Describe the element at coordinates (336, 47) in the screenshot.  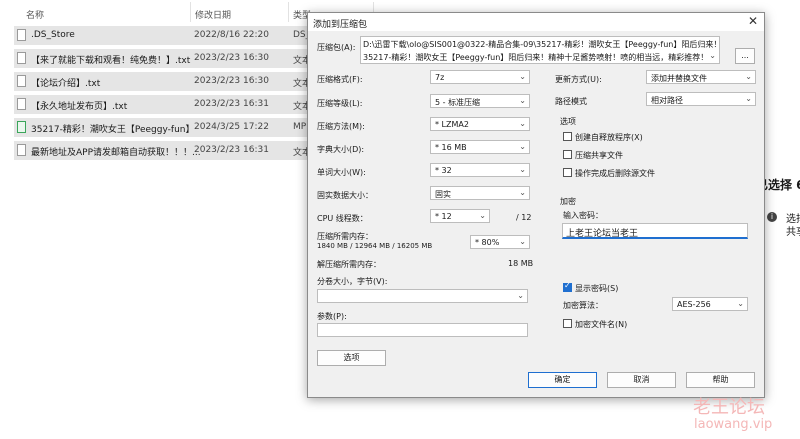
I see `archive-label: 压缩包(A):` at that location.